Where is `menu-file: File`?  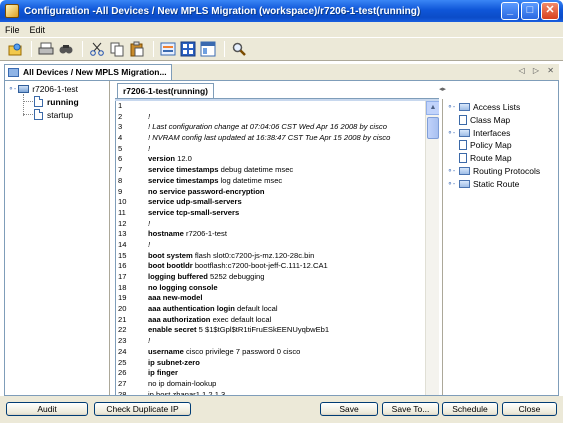 menu-file: File is located at coordinates (12, 30).